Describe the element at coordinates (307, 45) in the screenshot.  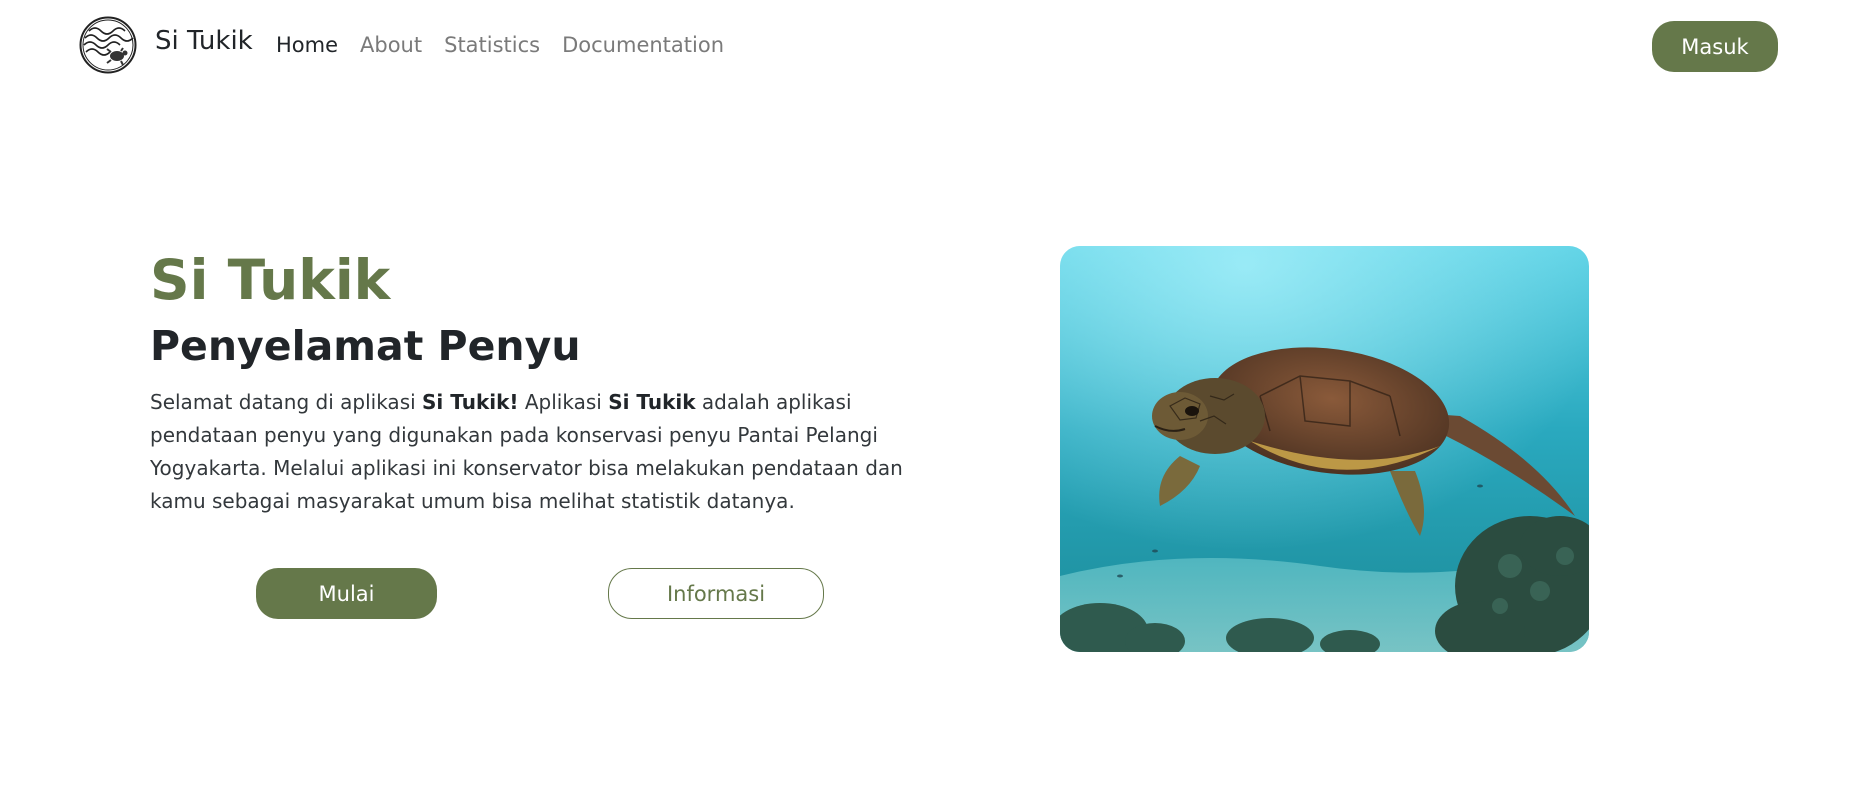
I see `nav-link-home: Home` at that location.